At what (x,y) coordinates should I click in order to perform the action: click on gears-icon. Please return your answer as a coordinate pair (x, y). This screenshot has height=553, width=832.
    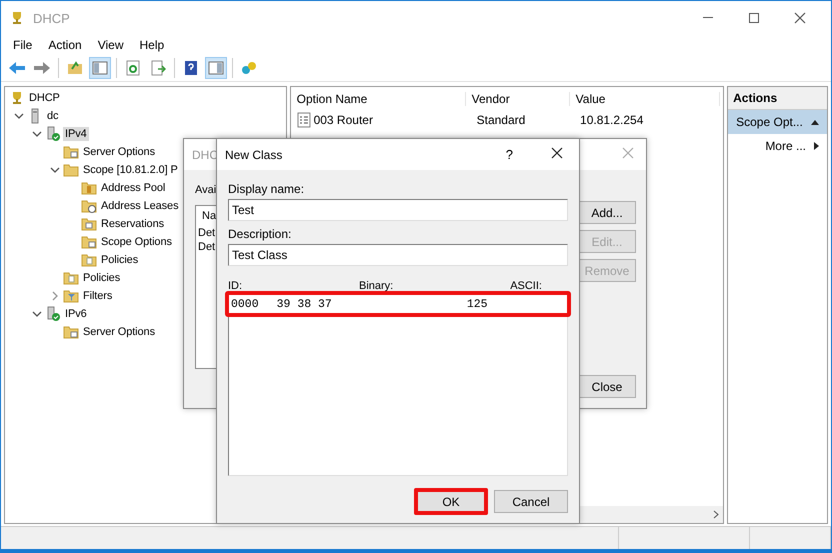
    Looking at the image, I should click on (249, 68).